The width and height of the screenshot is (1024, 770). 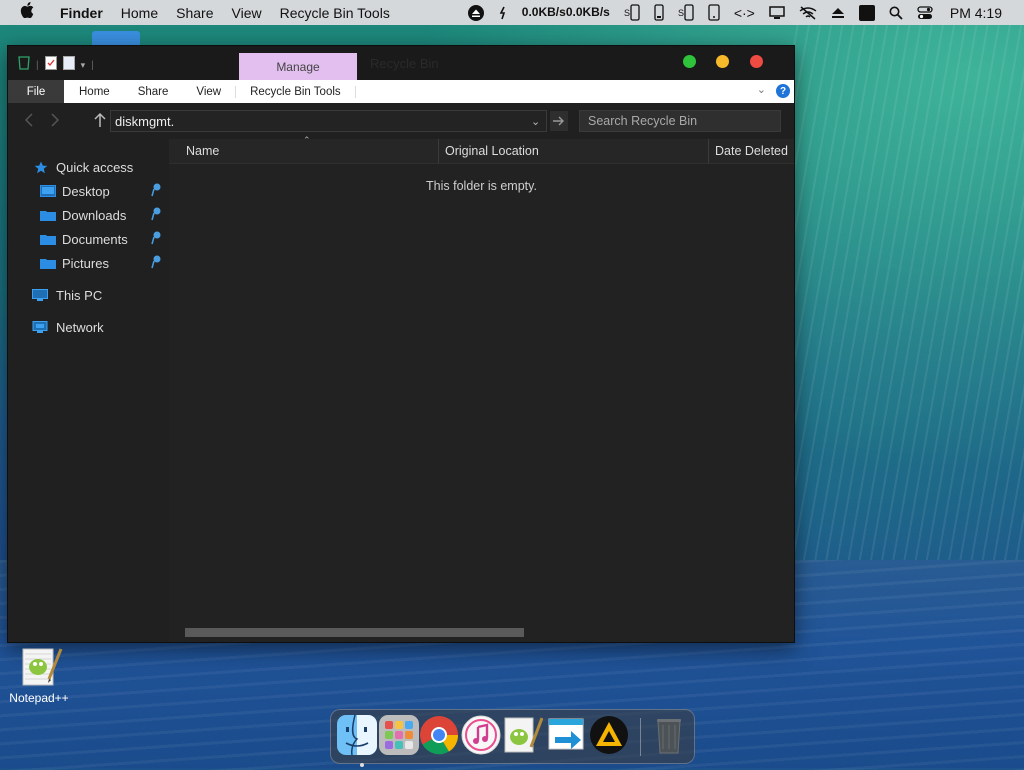 I want to click on dock, so click(x=512, y=738).